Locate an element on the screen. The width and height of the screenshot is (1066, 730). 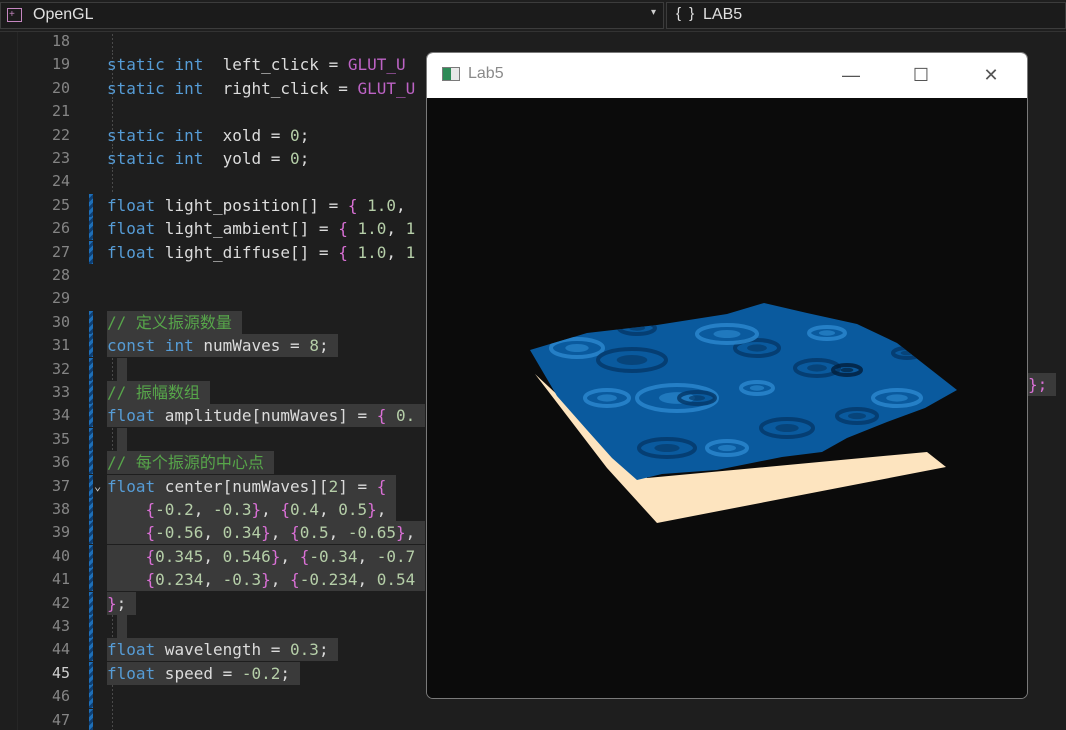
line-number: 21 is located at coordinates (60, 111).